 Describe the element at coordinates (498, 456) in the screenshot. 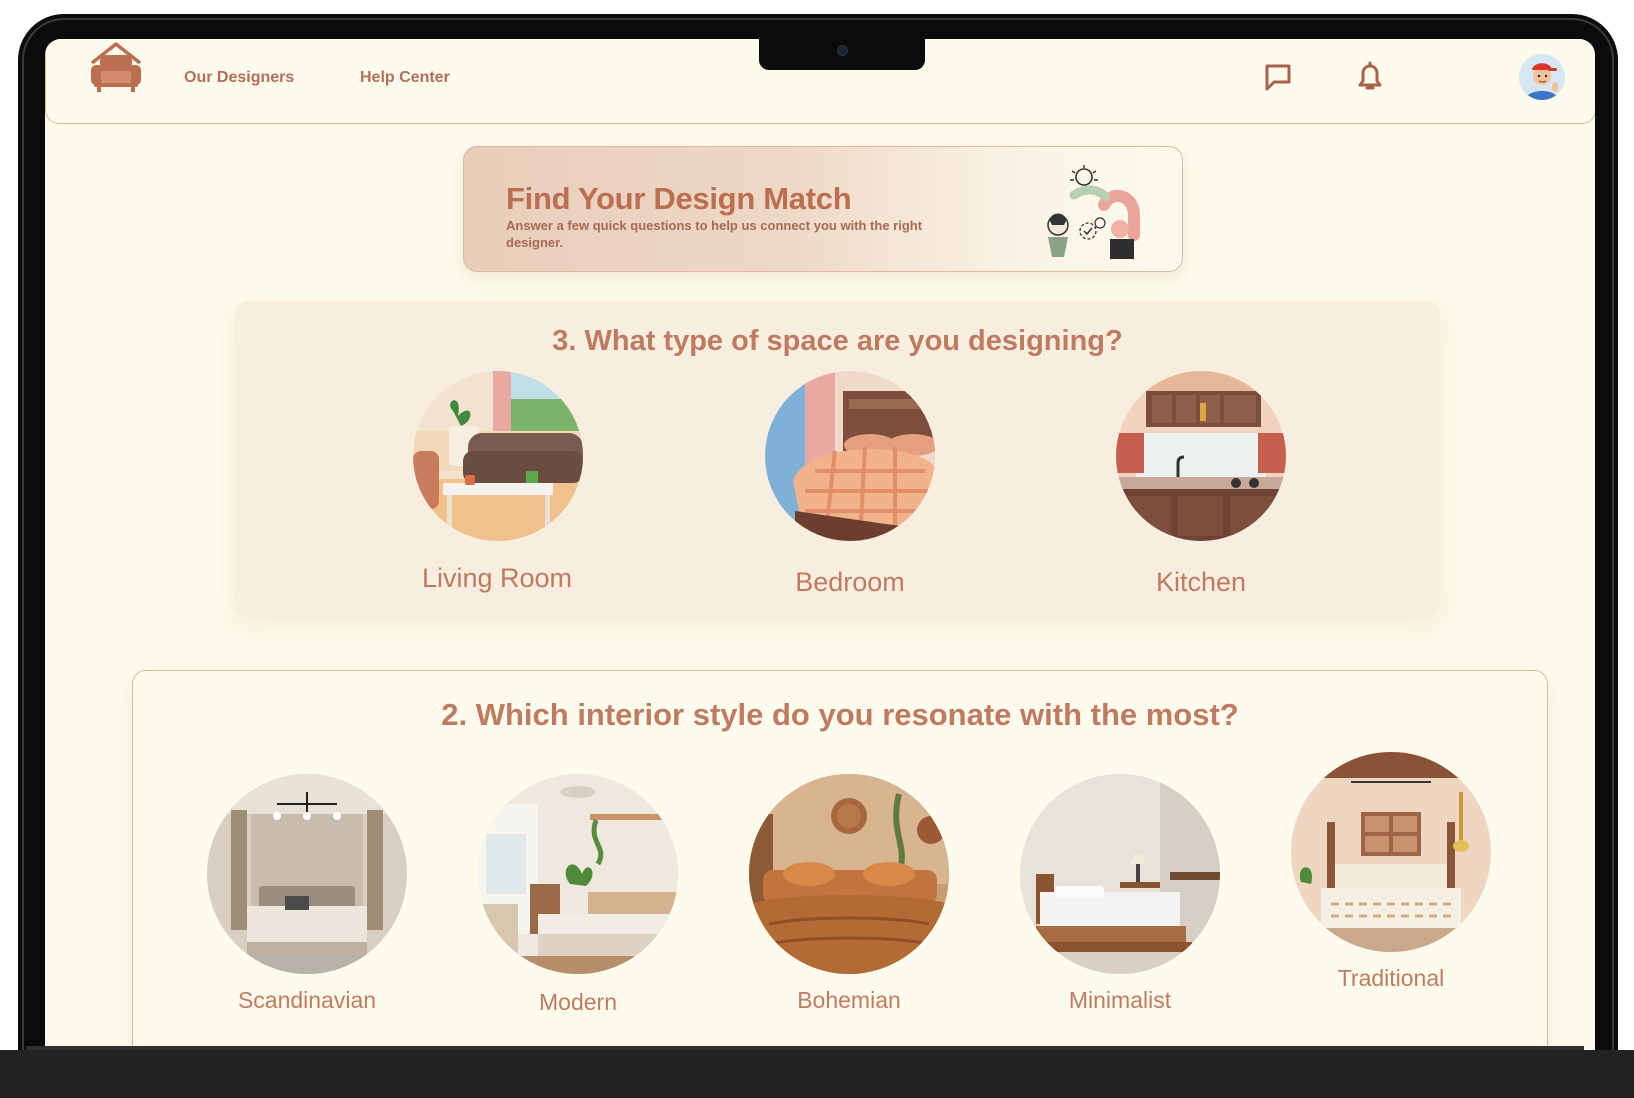

I see `option-living-room-image` at that location.